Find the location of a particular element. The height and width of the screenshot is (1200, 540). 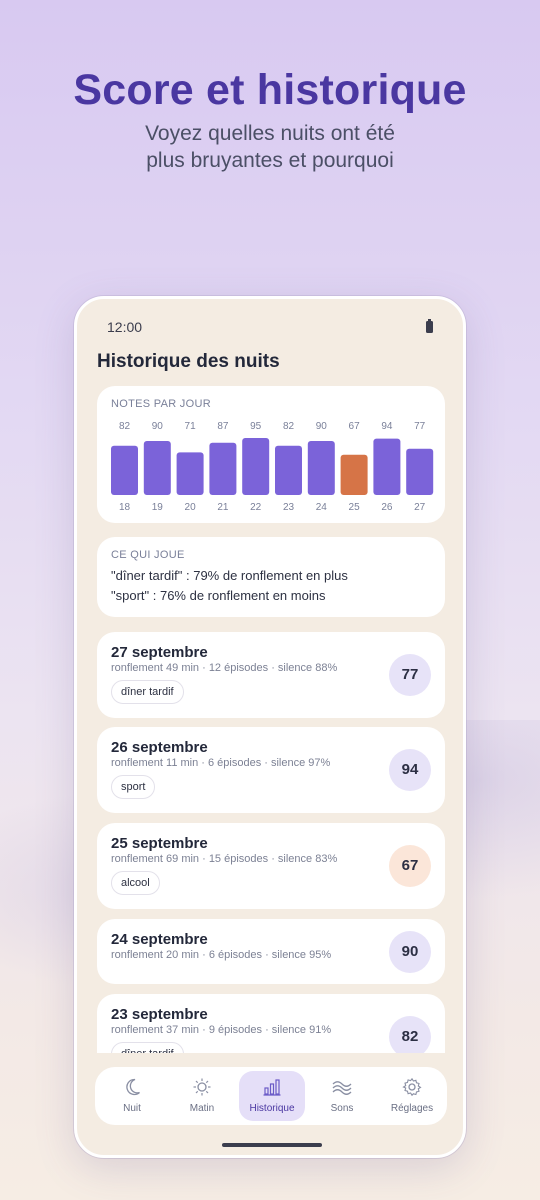

bottom-nav: Nuit Matin Historique Sons Réglages is located at coordinates (271, 1096).